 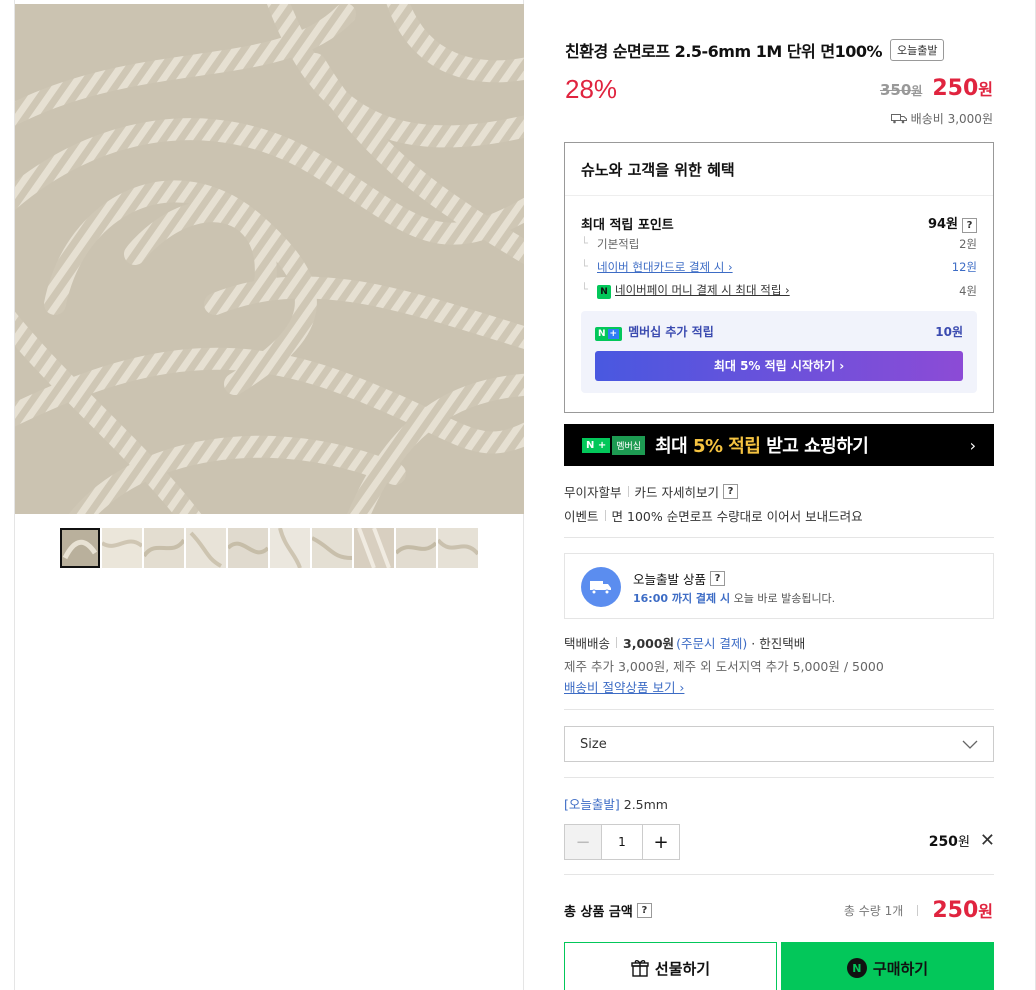 What do you see at coordinates (269, 548) in the screenshot?
I see `thumbnail-strip` at bounding box center [269, 548].